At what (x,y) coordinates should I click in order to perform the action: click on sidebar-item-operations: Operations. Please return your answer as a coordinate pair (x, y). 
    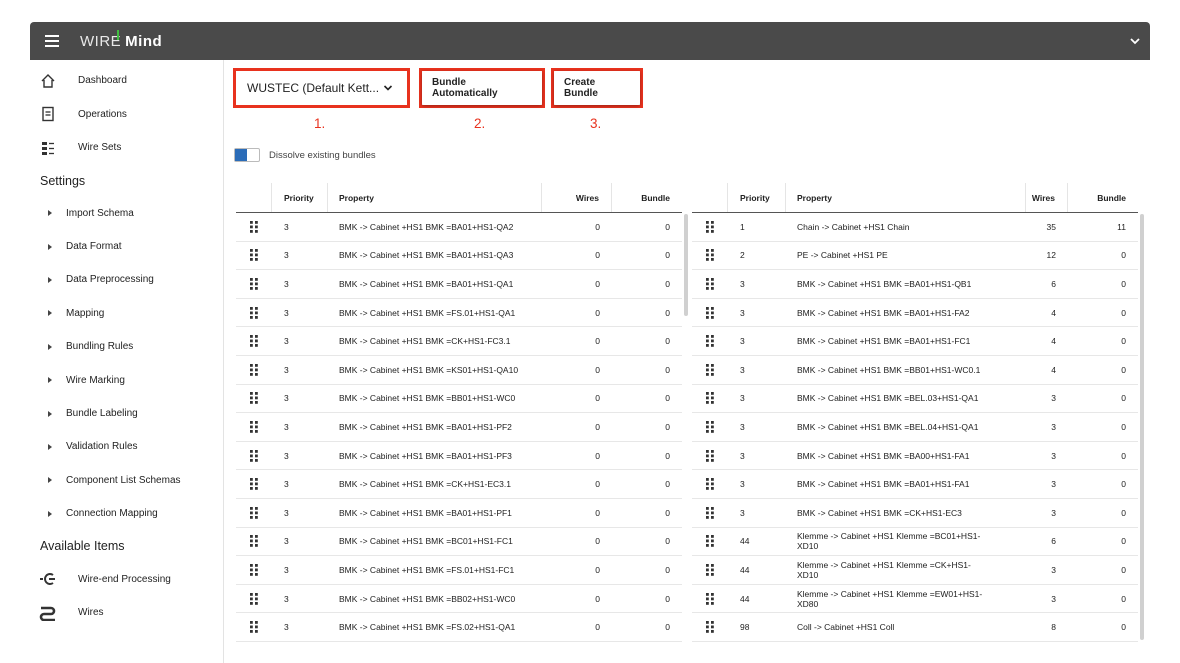
    Looking at the image, I should click on (126, 115).